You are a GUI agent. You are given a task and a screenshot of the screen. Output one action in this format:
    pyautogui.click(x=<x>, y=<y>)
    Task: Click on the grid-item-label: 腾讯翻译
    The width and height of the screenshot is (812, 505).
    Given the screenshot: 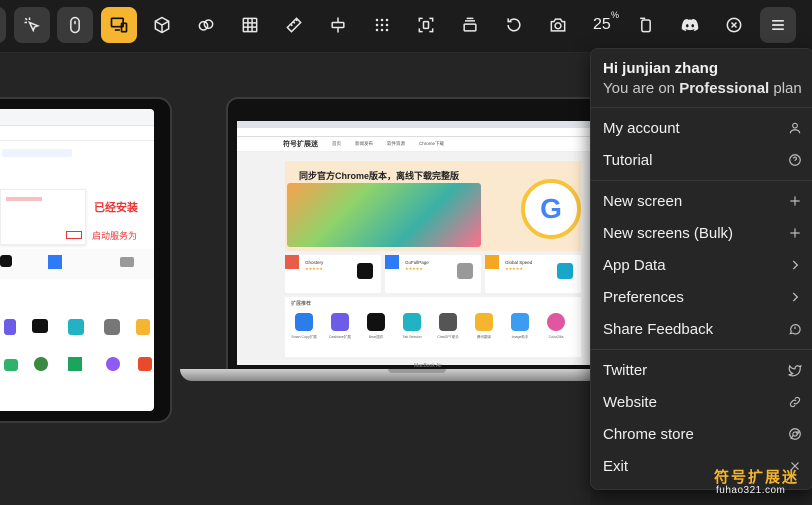 What is the action you would take?
    pyautogui.click(x=484, y=337)
    